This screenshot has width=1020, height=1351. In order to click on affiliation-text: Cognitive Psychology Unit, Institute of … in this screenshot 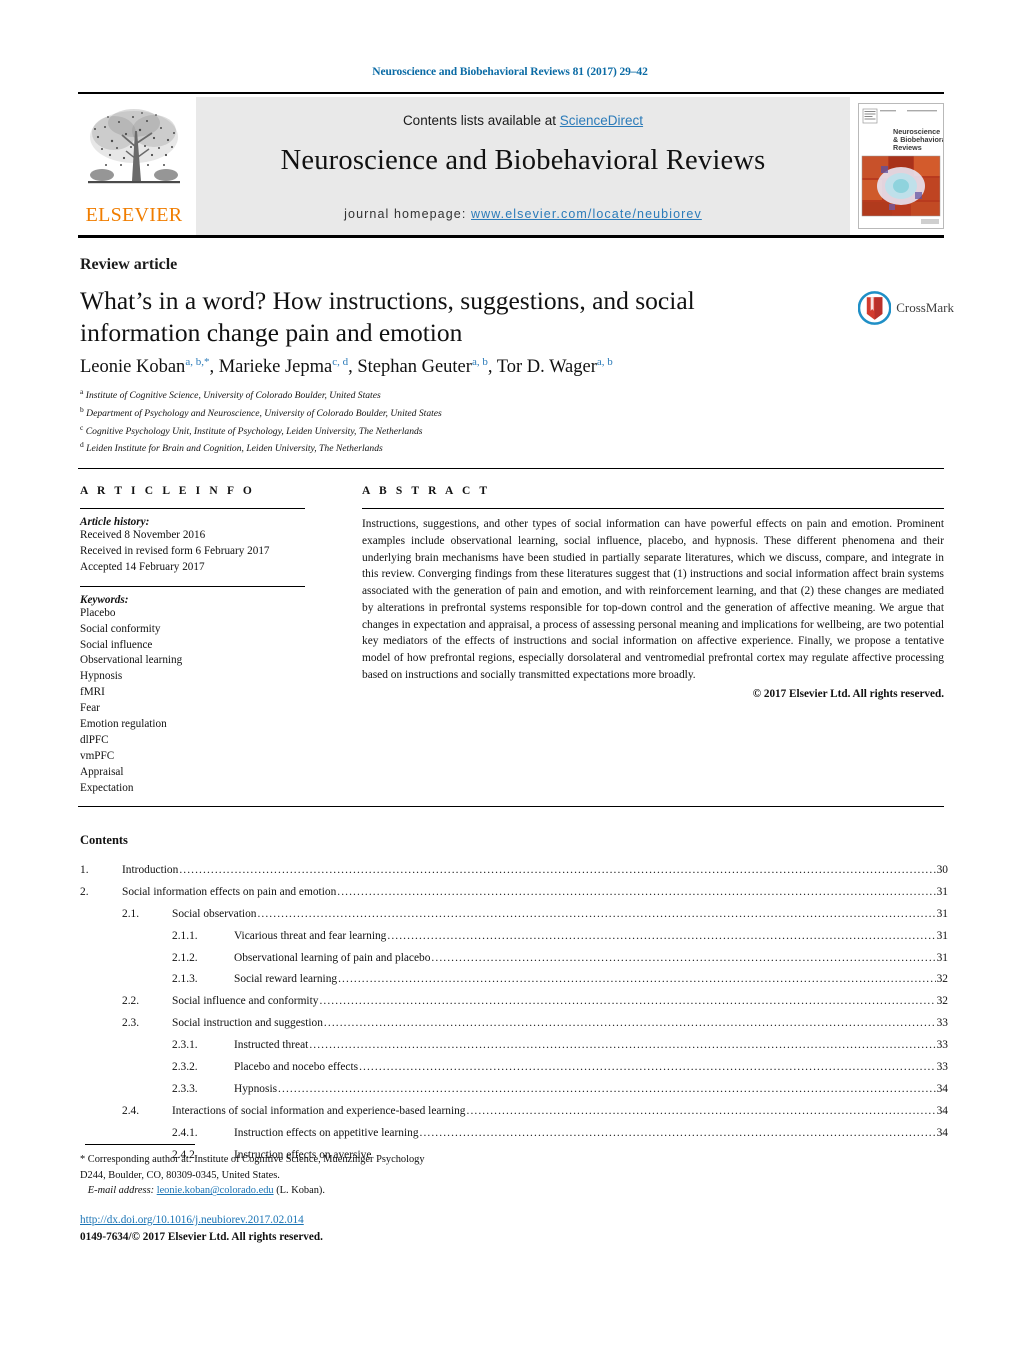, I will do `click(254, 431)`.